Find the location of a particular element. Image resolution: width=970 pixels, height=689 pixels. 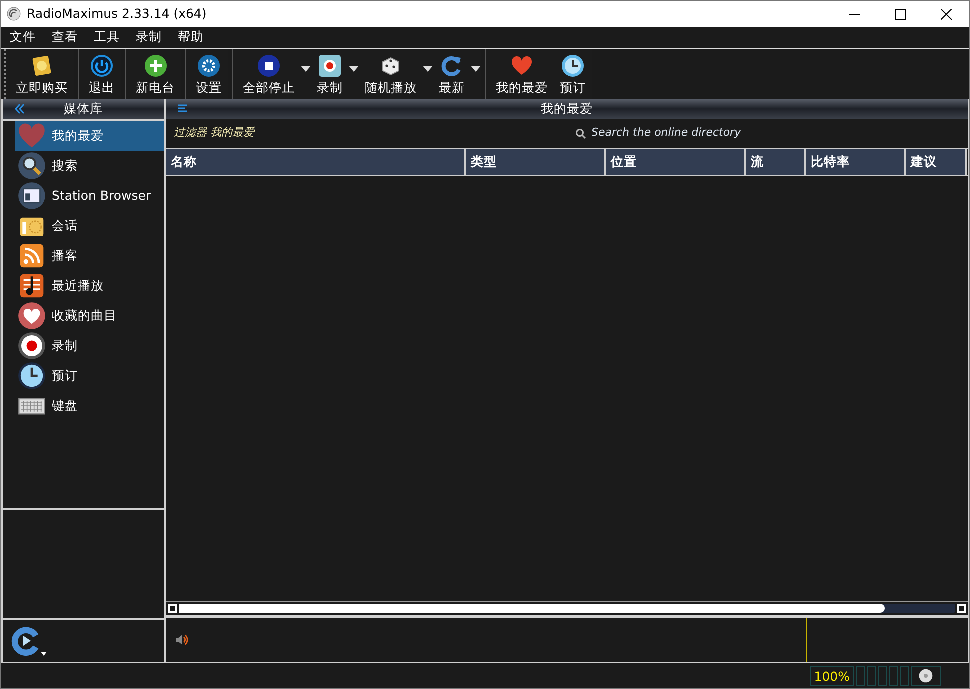

toolbar-button: 最新 is located at coordinates (452, 74).